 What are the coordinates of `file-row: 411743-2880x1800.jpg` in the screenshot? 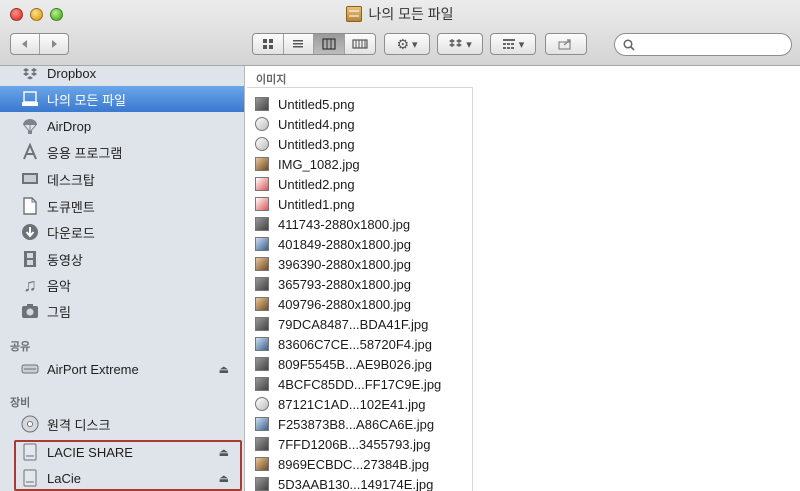 It's located at (332, 224).